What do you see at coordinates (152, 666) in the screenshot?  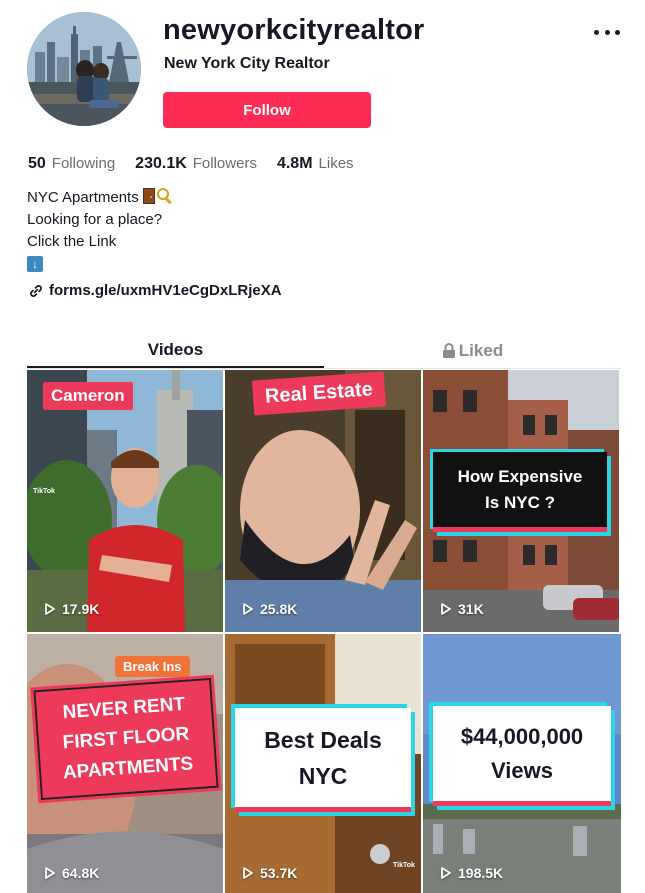 I see `video-tag-text: Break Ins` at bounding box center [152, 666].